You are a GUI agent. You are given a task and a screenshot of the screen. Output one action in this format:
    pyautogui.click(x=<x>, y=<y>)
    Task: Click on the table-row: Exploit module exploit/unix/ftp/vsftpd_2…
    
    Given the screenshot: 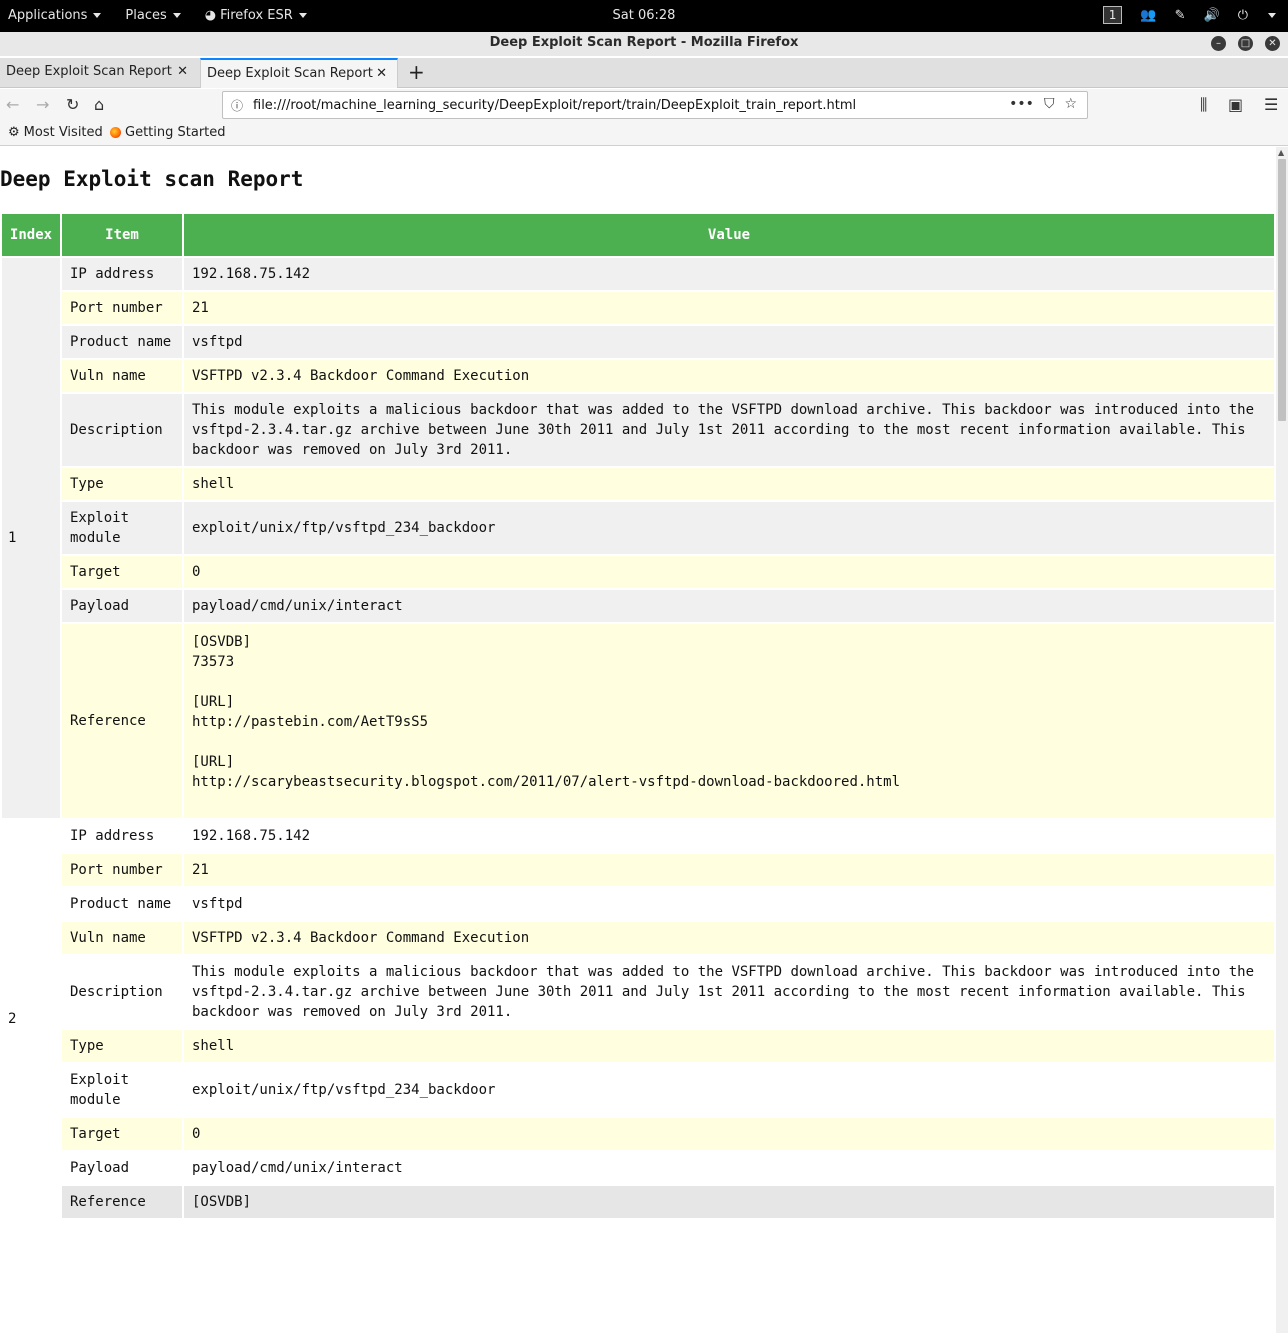 What is the action you would take?
    pyautogui.click(x=638, y=528)
    